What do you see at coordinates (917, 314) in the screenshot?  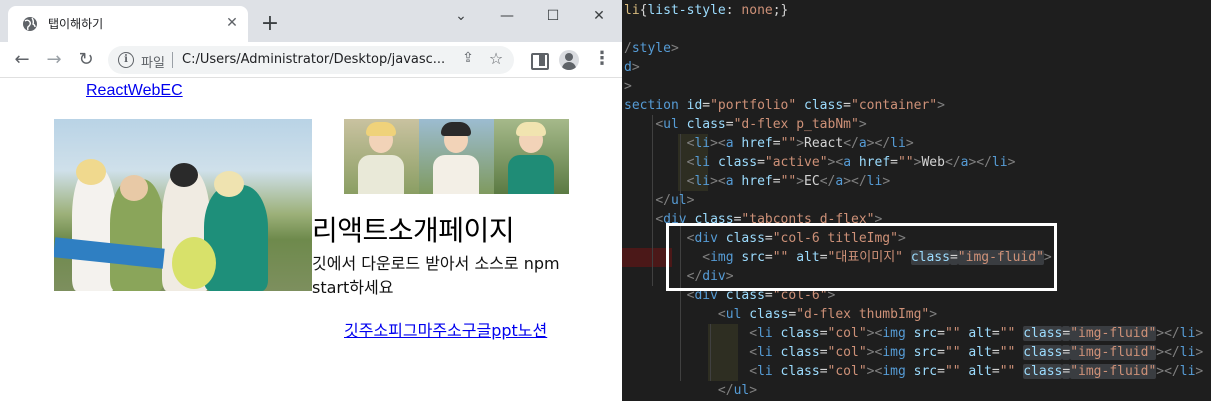 I see `code-line: <ul class="d-flex thumbImg">` at bounding box center [917, 314].